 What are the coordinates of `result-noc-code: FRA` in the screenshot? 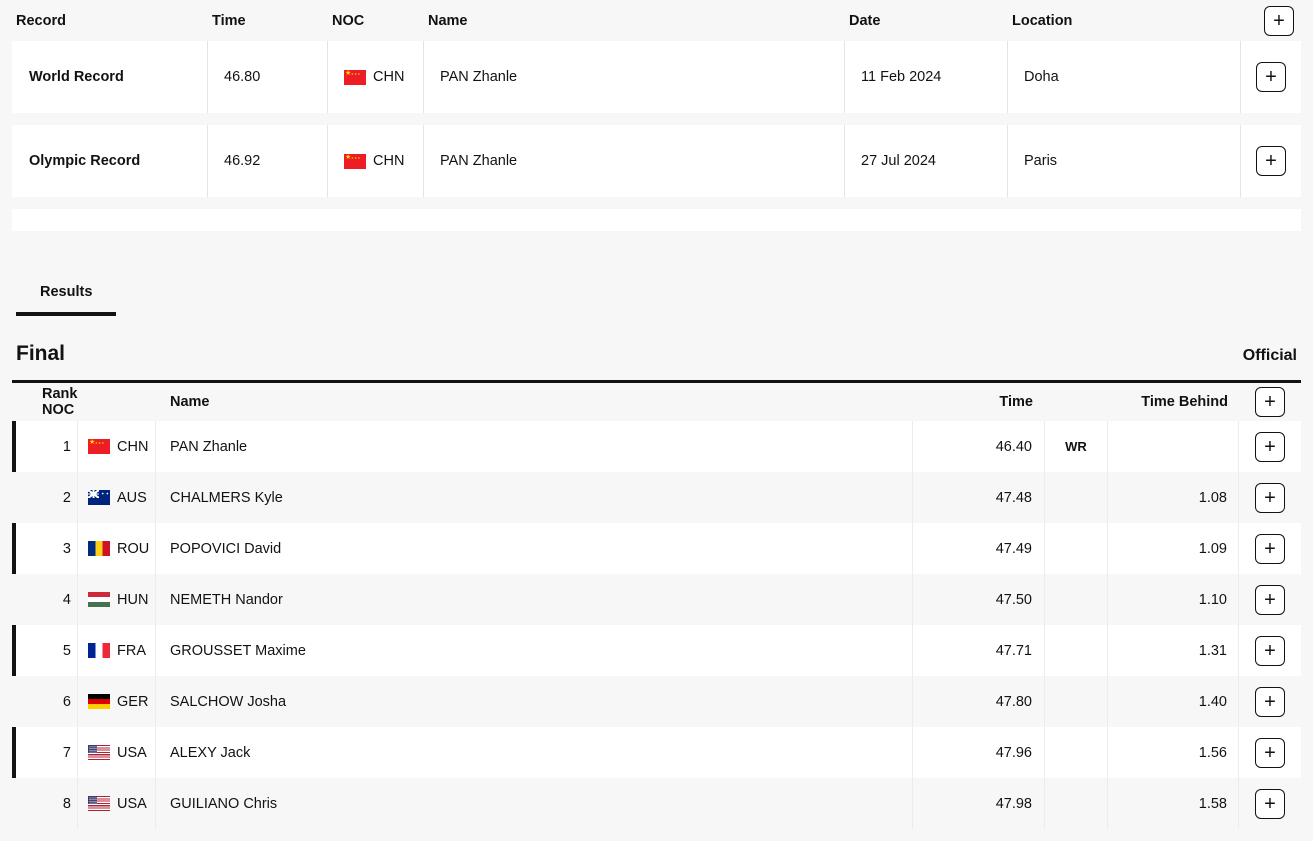 It's located at (131, 650).